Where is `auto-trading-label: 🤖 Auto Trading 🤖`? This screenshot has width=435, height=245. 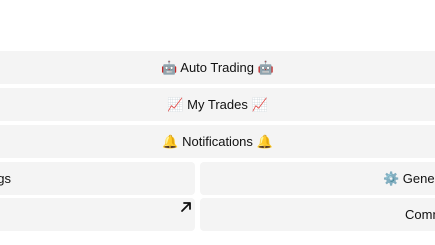
auto-trading-label: 🤖 Auto Trading 🤖 is located at coordinates (217, 67).